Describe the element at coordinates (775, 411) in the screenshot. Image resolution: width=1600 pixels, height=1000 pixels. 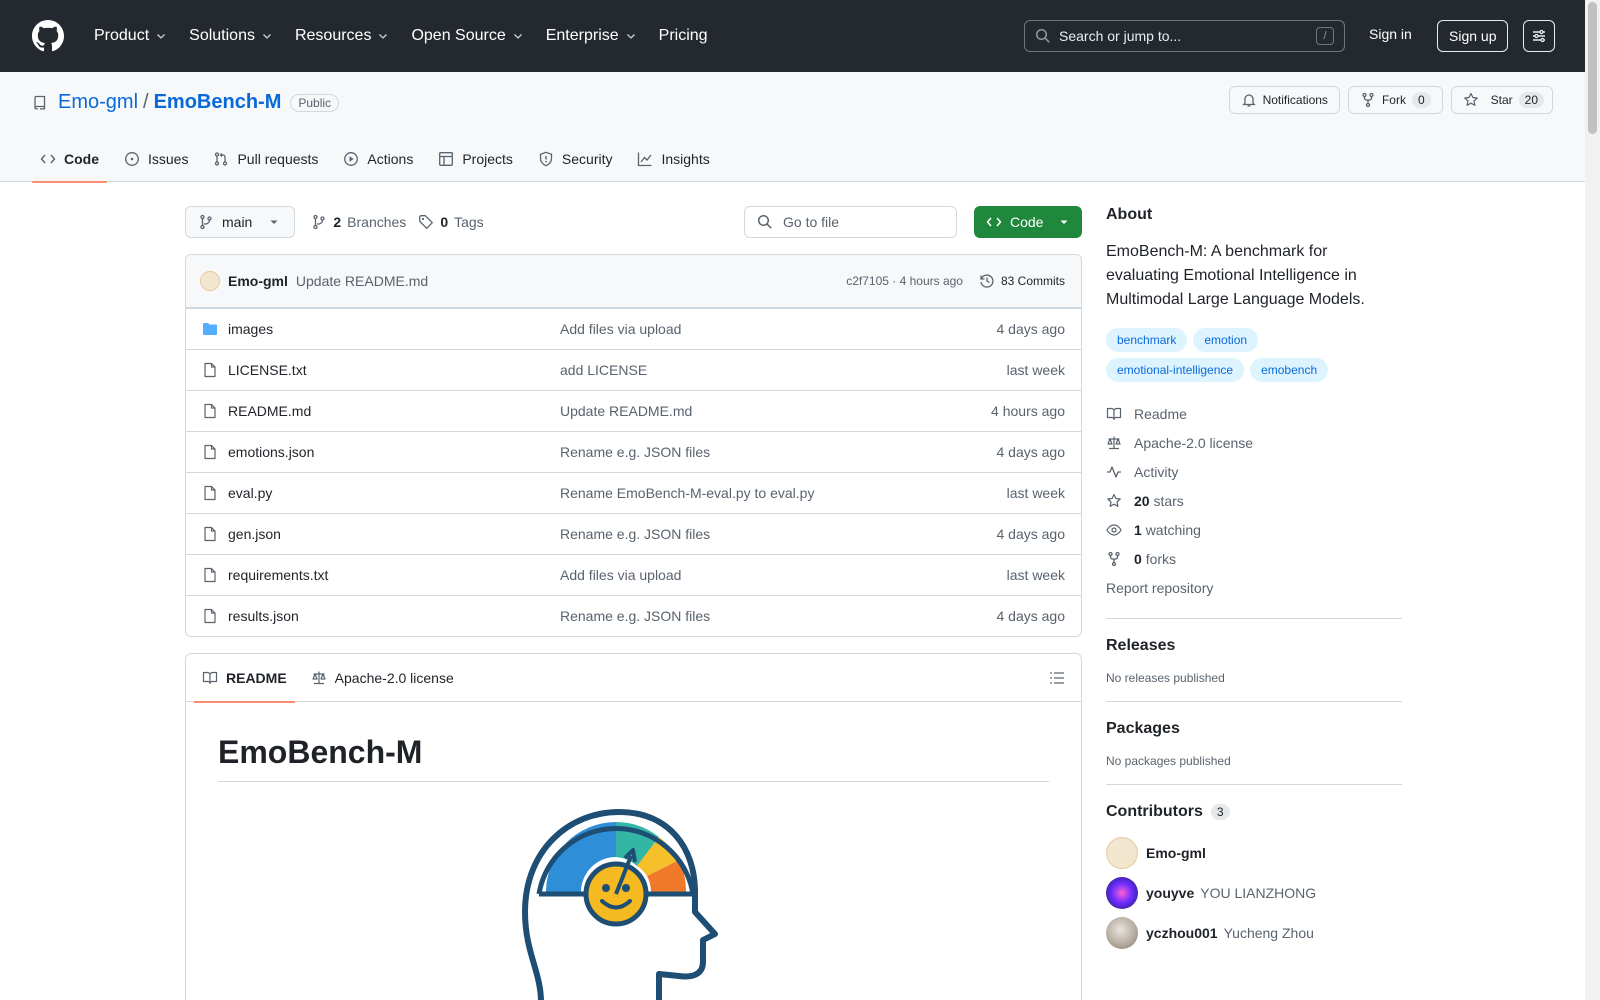
I see `file-commit-link: Update README.md` at that location.